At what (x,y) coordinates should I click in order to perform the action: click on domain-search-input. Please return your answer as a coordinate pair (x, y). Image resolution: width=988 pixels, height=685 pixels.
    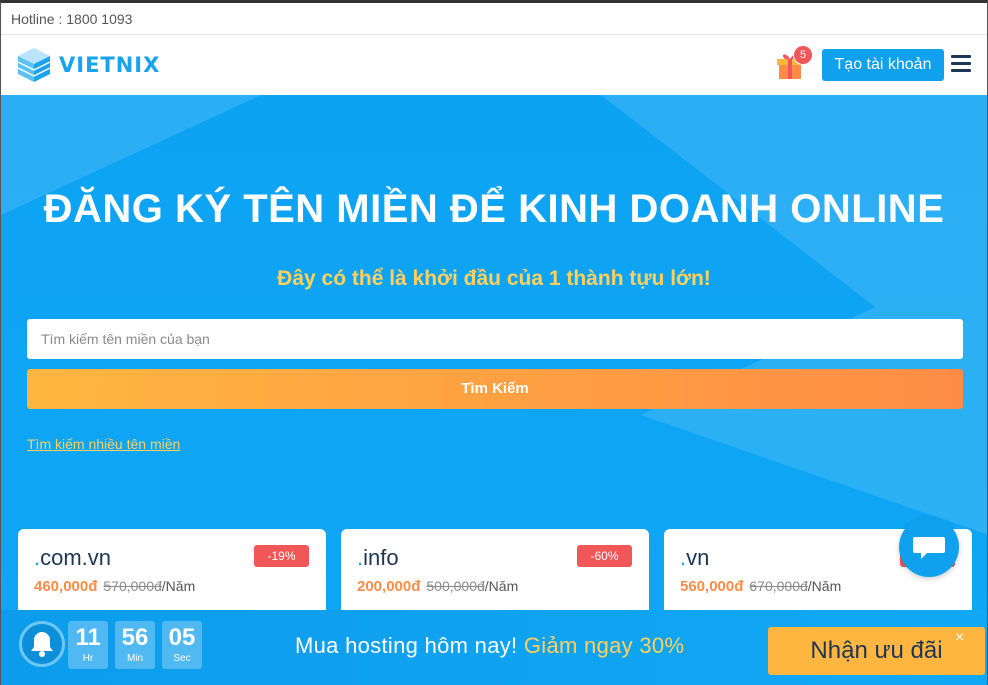
    Looking at the image, I should click on (495, 339).